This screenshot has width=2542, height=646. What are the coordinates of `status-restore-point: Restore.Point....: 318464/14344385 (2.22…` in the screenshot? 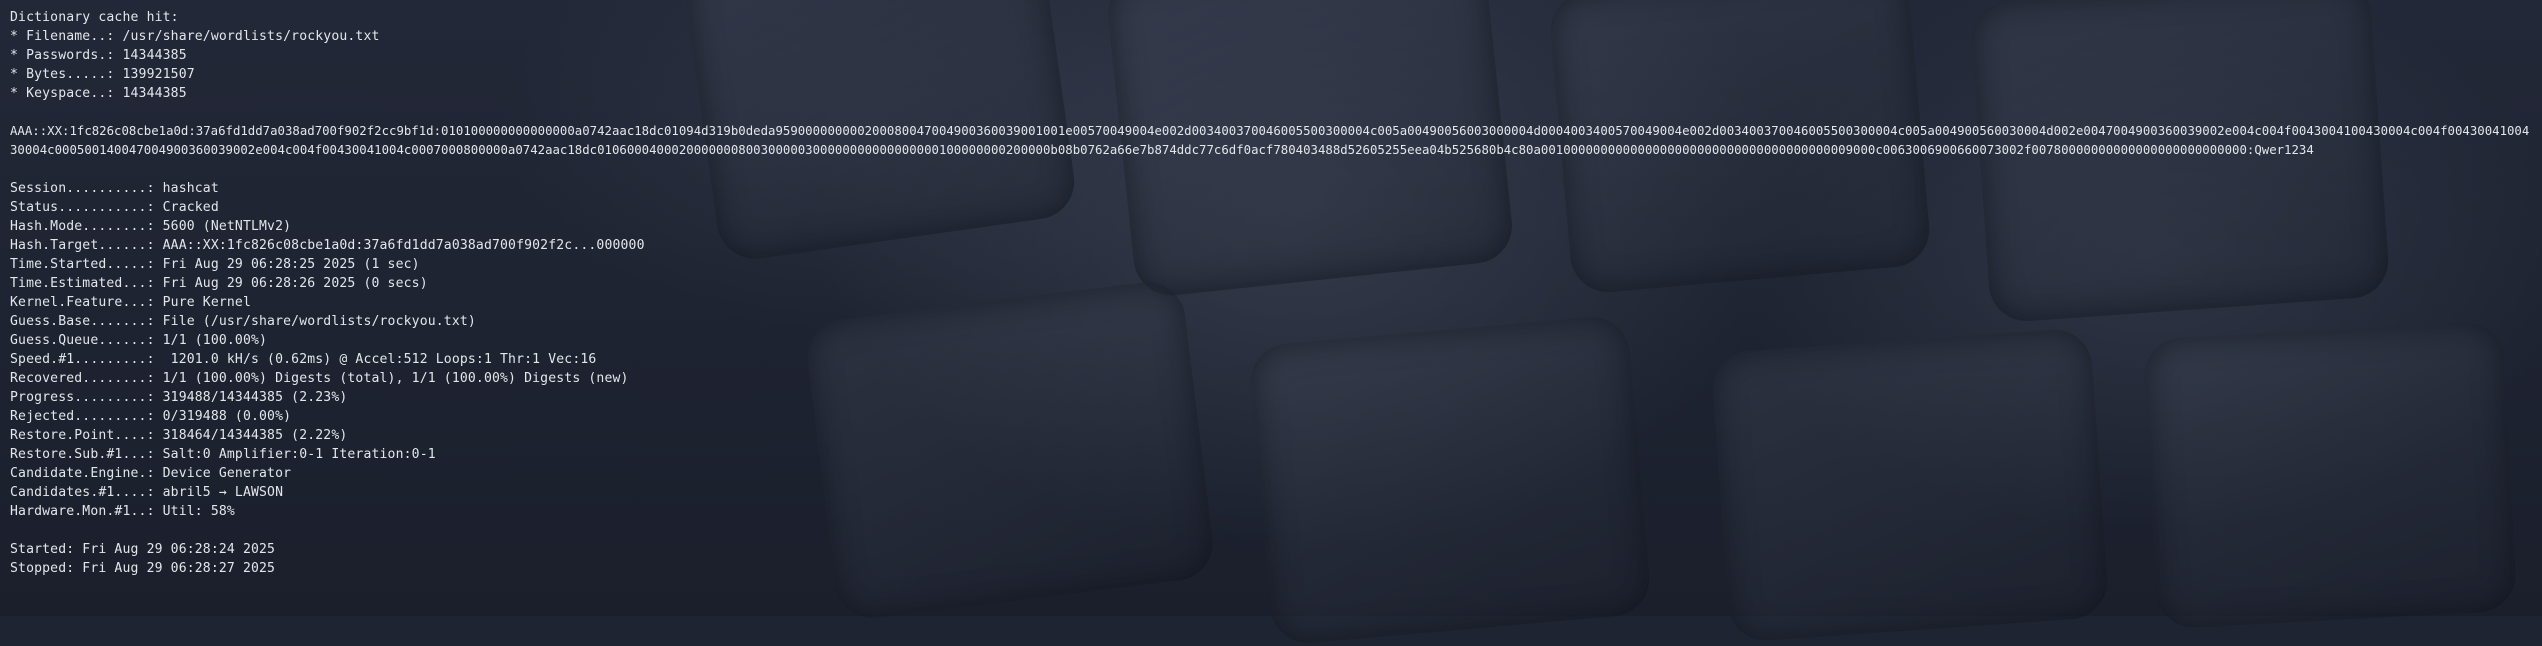 It's located at (179, 435).